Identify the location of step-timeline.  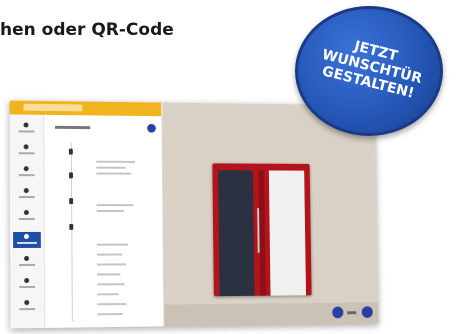
(71, 232).